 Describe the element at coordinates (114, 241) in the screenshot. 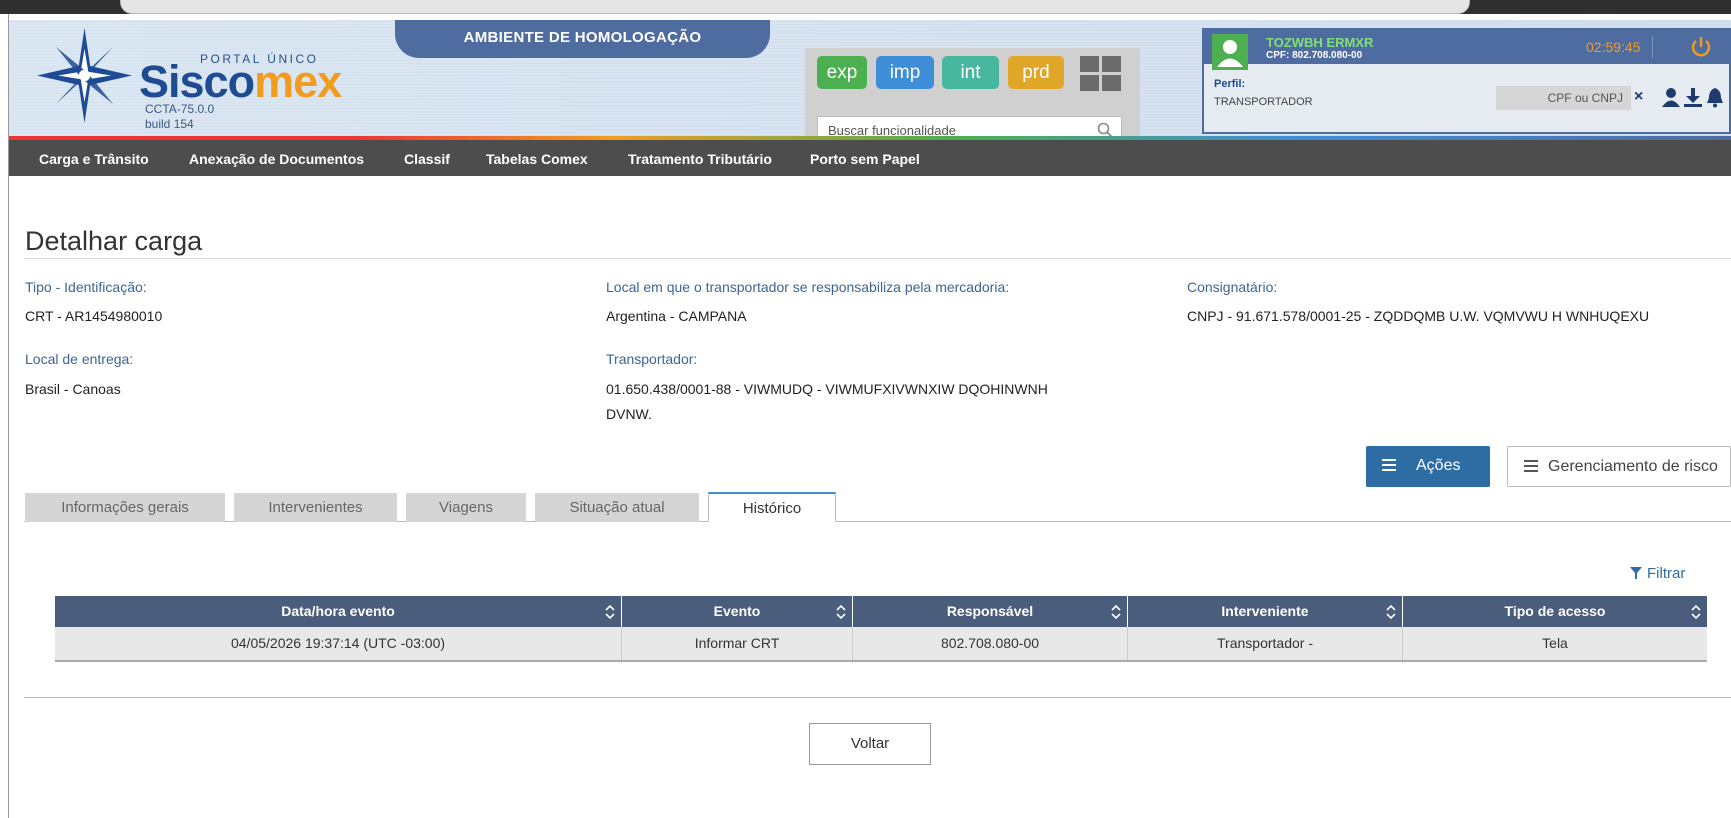

I see `page-title: Detalhar carga` at that location.